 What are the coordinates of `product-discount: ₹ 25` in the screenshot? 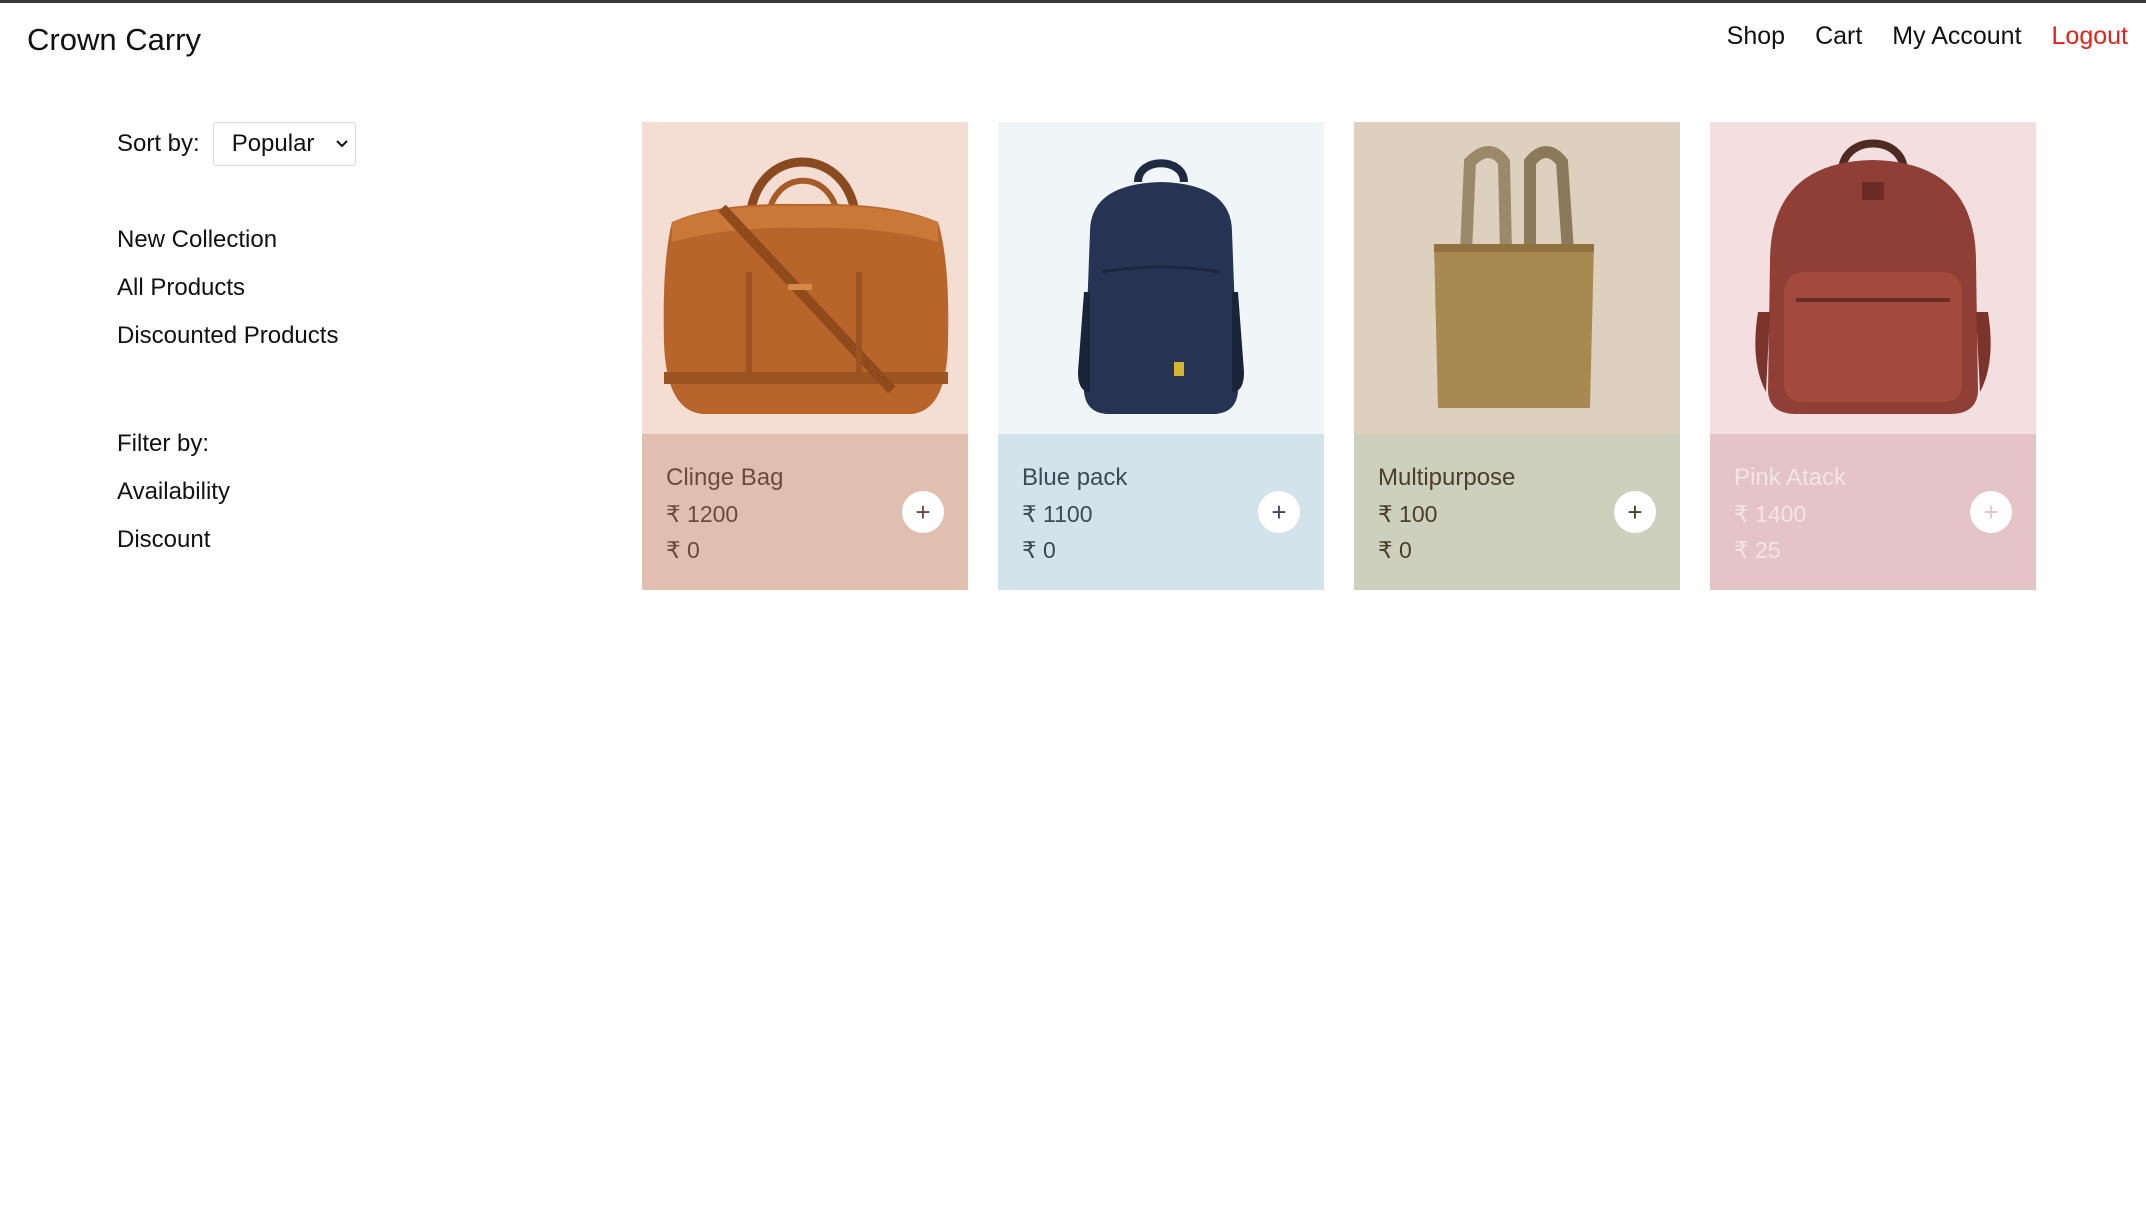 It's located at (1757, 550).